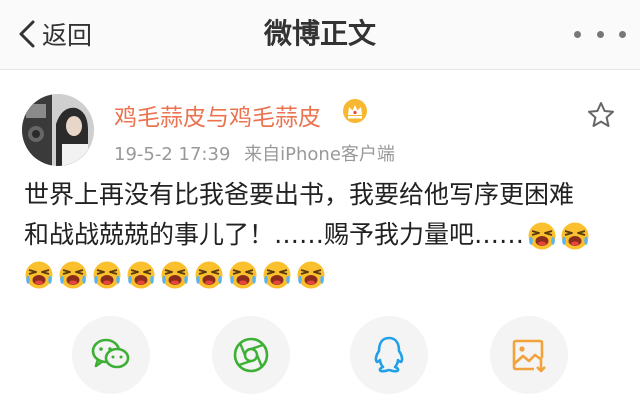 This screenshot has height=414, width=640. Describe the element at coordinates (172, 154) in the screenshot. I see `post-timestamp: 19-5-2 17:39` at that location.